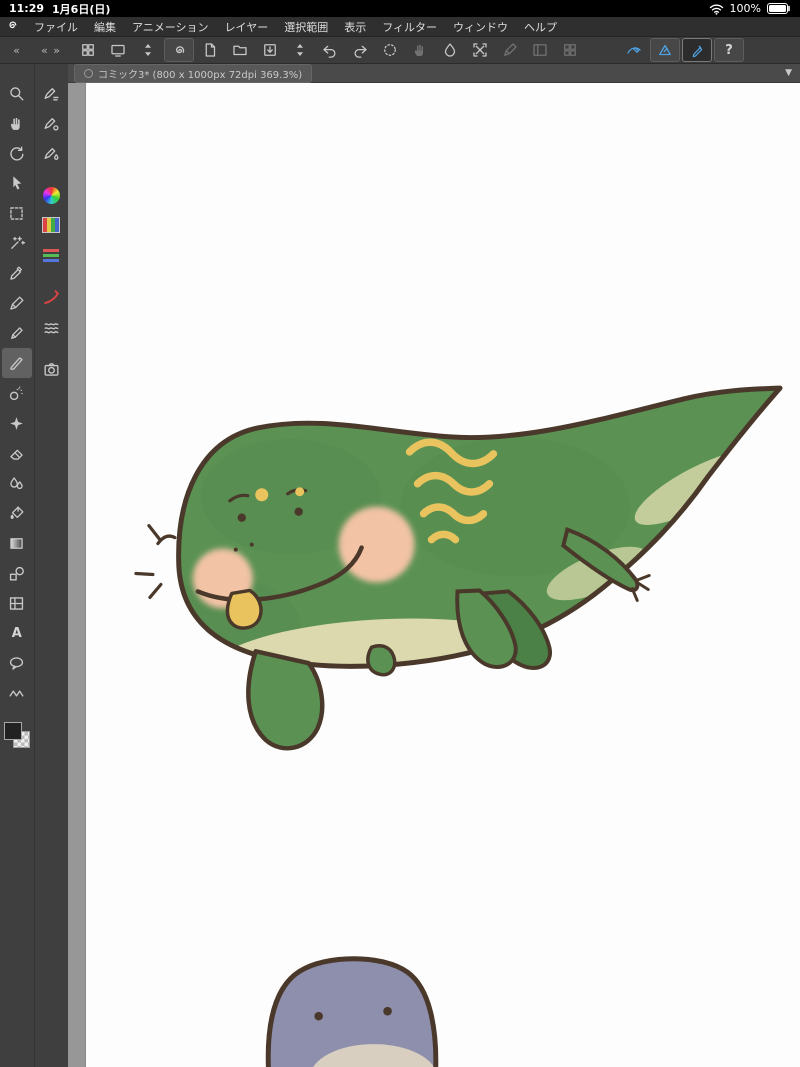  I want to click on color-set-button, so click(51, 225).